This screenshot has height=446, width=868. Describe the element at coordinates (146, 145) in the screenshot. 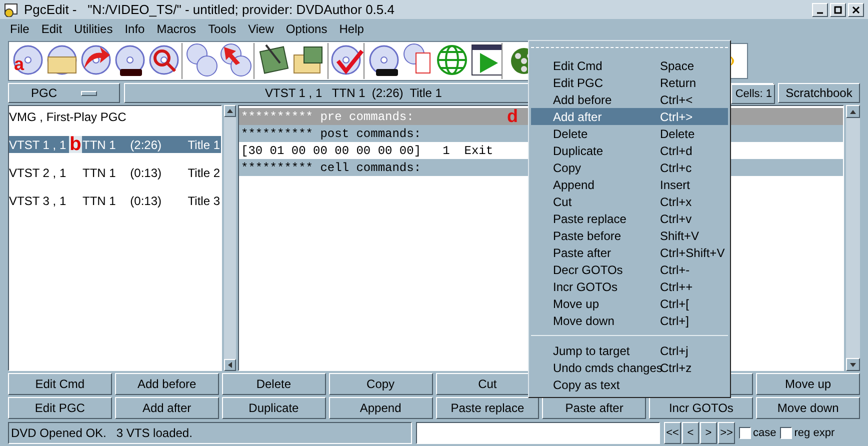

I see `pgc-list-cell-text: (2:26)` at that location.